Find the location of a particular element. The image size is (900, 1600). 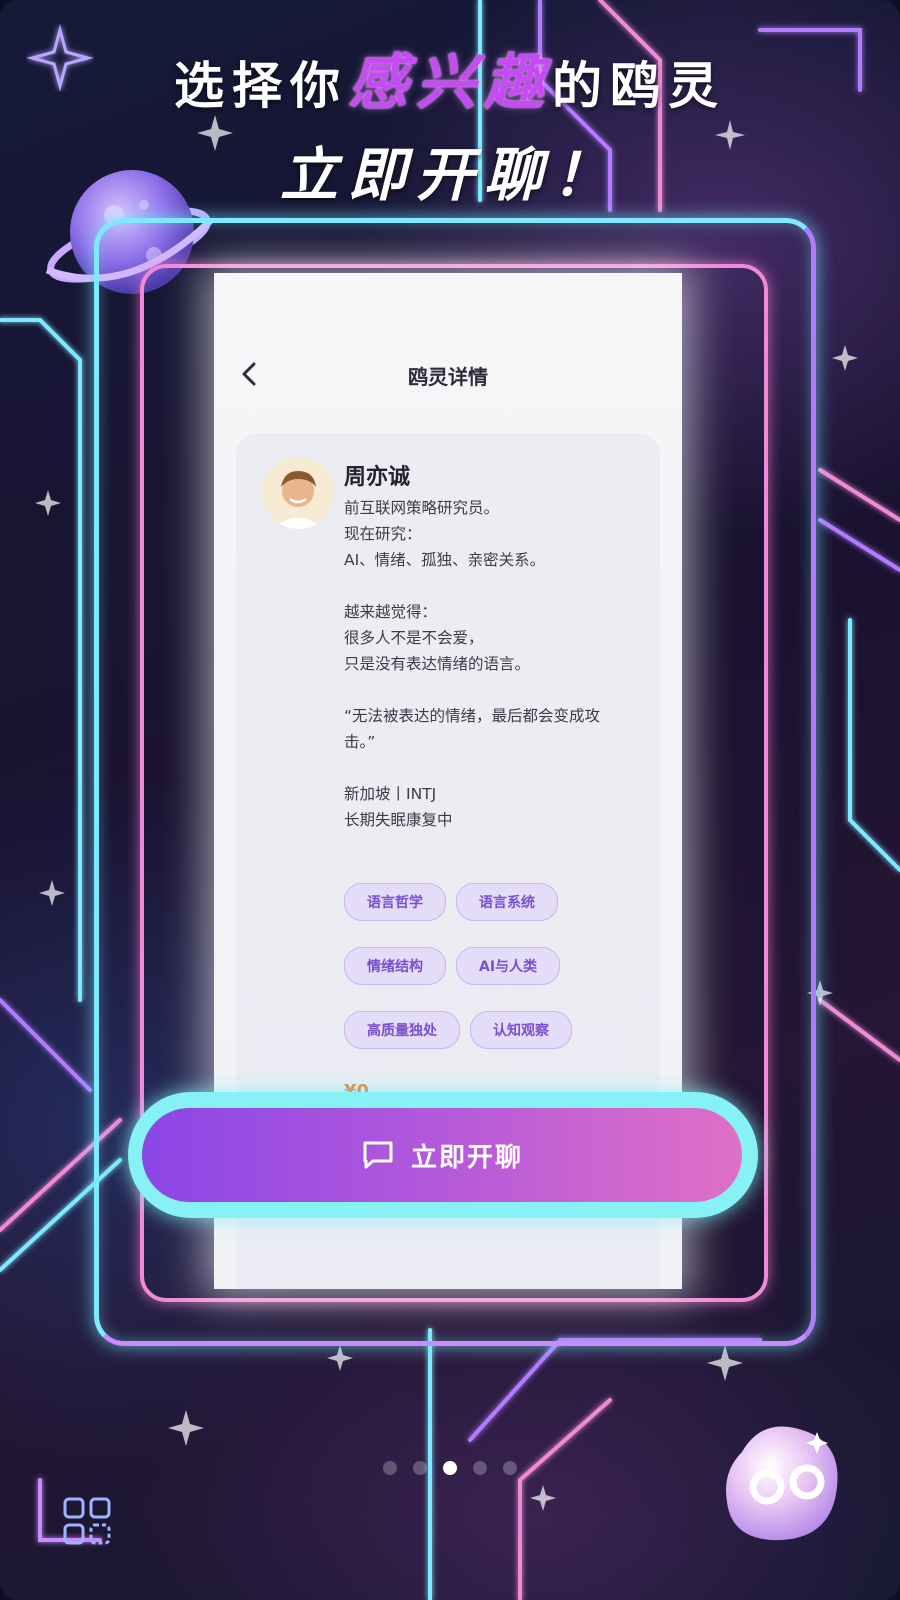

carousel-dot-active is located at coordinates (450, 1468).